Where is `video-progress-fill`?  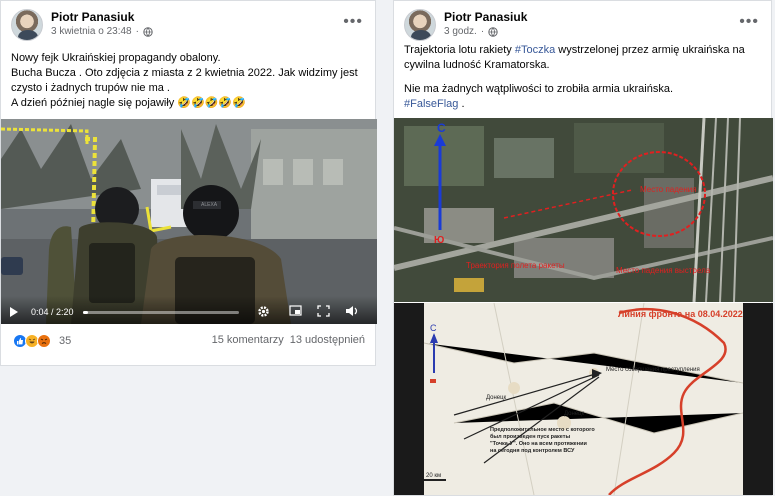
video-progress-fill is located at coordinates (85, 312).